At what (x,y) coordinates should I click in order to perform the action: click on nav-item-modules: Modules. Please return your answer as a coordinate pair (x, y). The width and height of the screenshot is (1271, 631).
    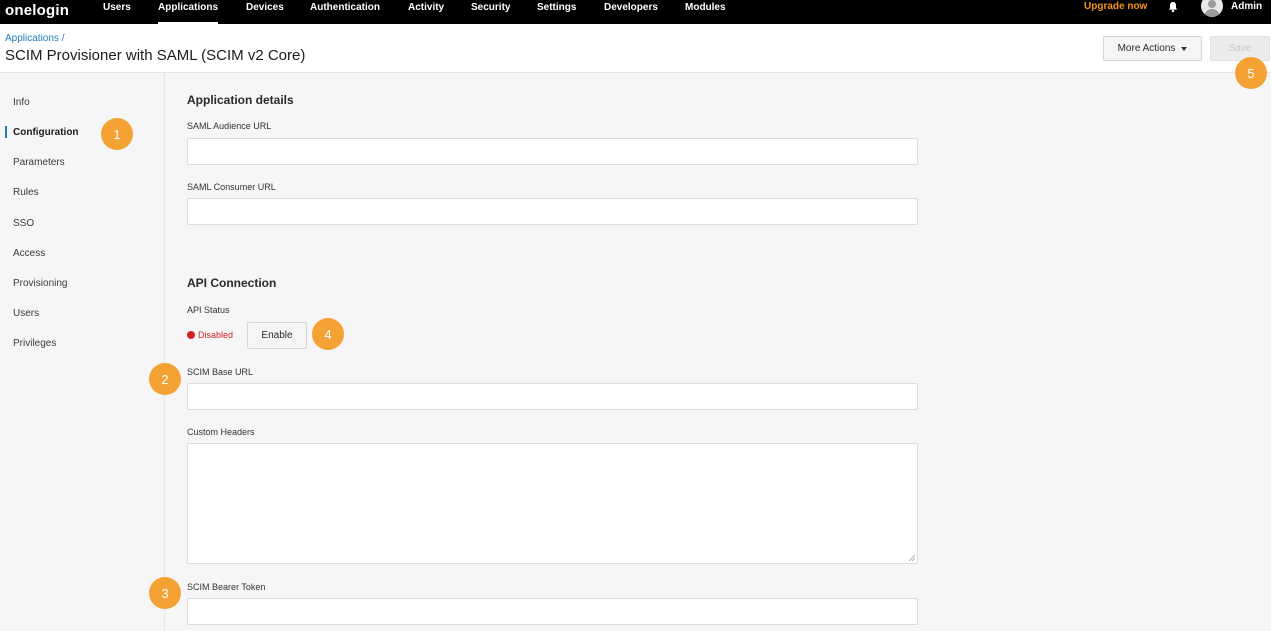
    Looking at the image, I should click on (705, 12).